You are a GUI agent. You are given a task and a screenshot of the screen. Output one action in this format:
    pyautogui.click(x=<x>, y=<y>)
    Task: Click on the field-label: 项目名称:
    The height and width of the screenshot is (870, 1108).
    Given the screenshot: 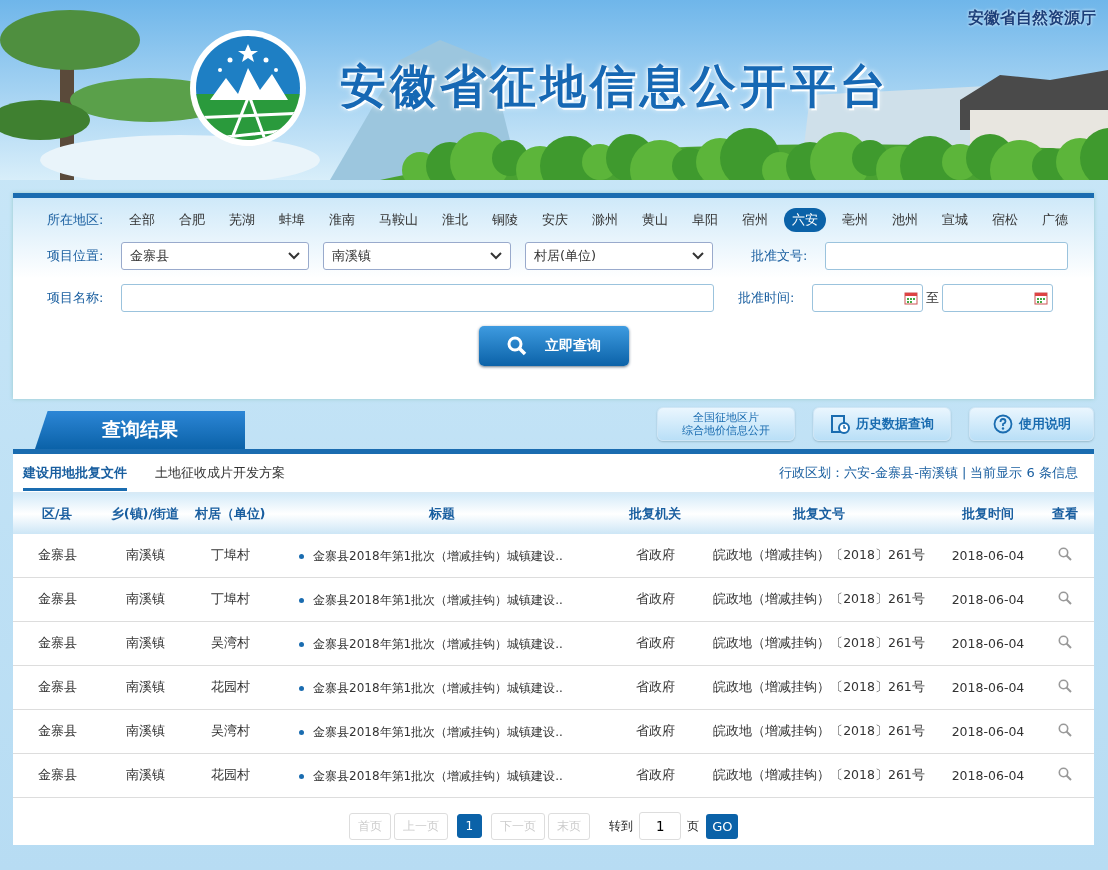 What is the action you would take?
    pyautogui.click(x=76, y=298)
    